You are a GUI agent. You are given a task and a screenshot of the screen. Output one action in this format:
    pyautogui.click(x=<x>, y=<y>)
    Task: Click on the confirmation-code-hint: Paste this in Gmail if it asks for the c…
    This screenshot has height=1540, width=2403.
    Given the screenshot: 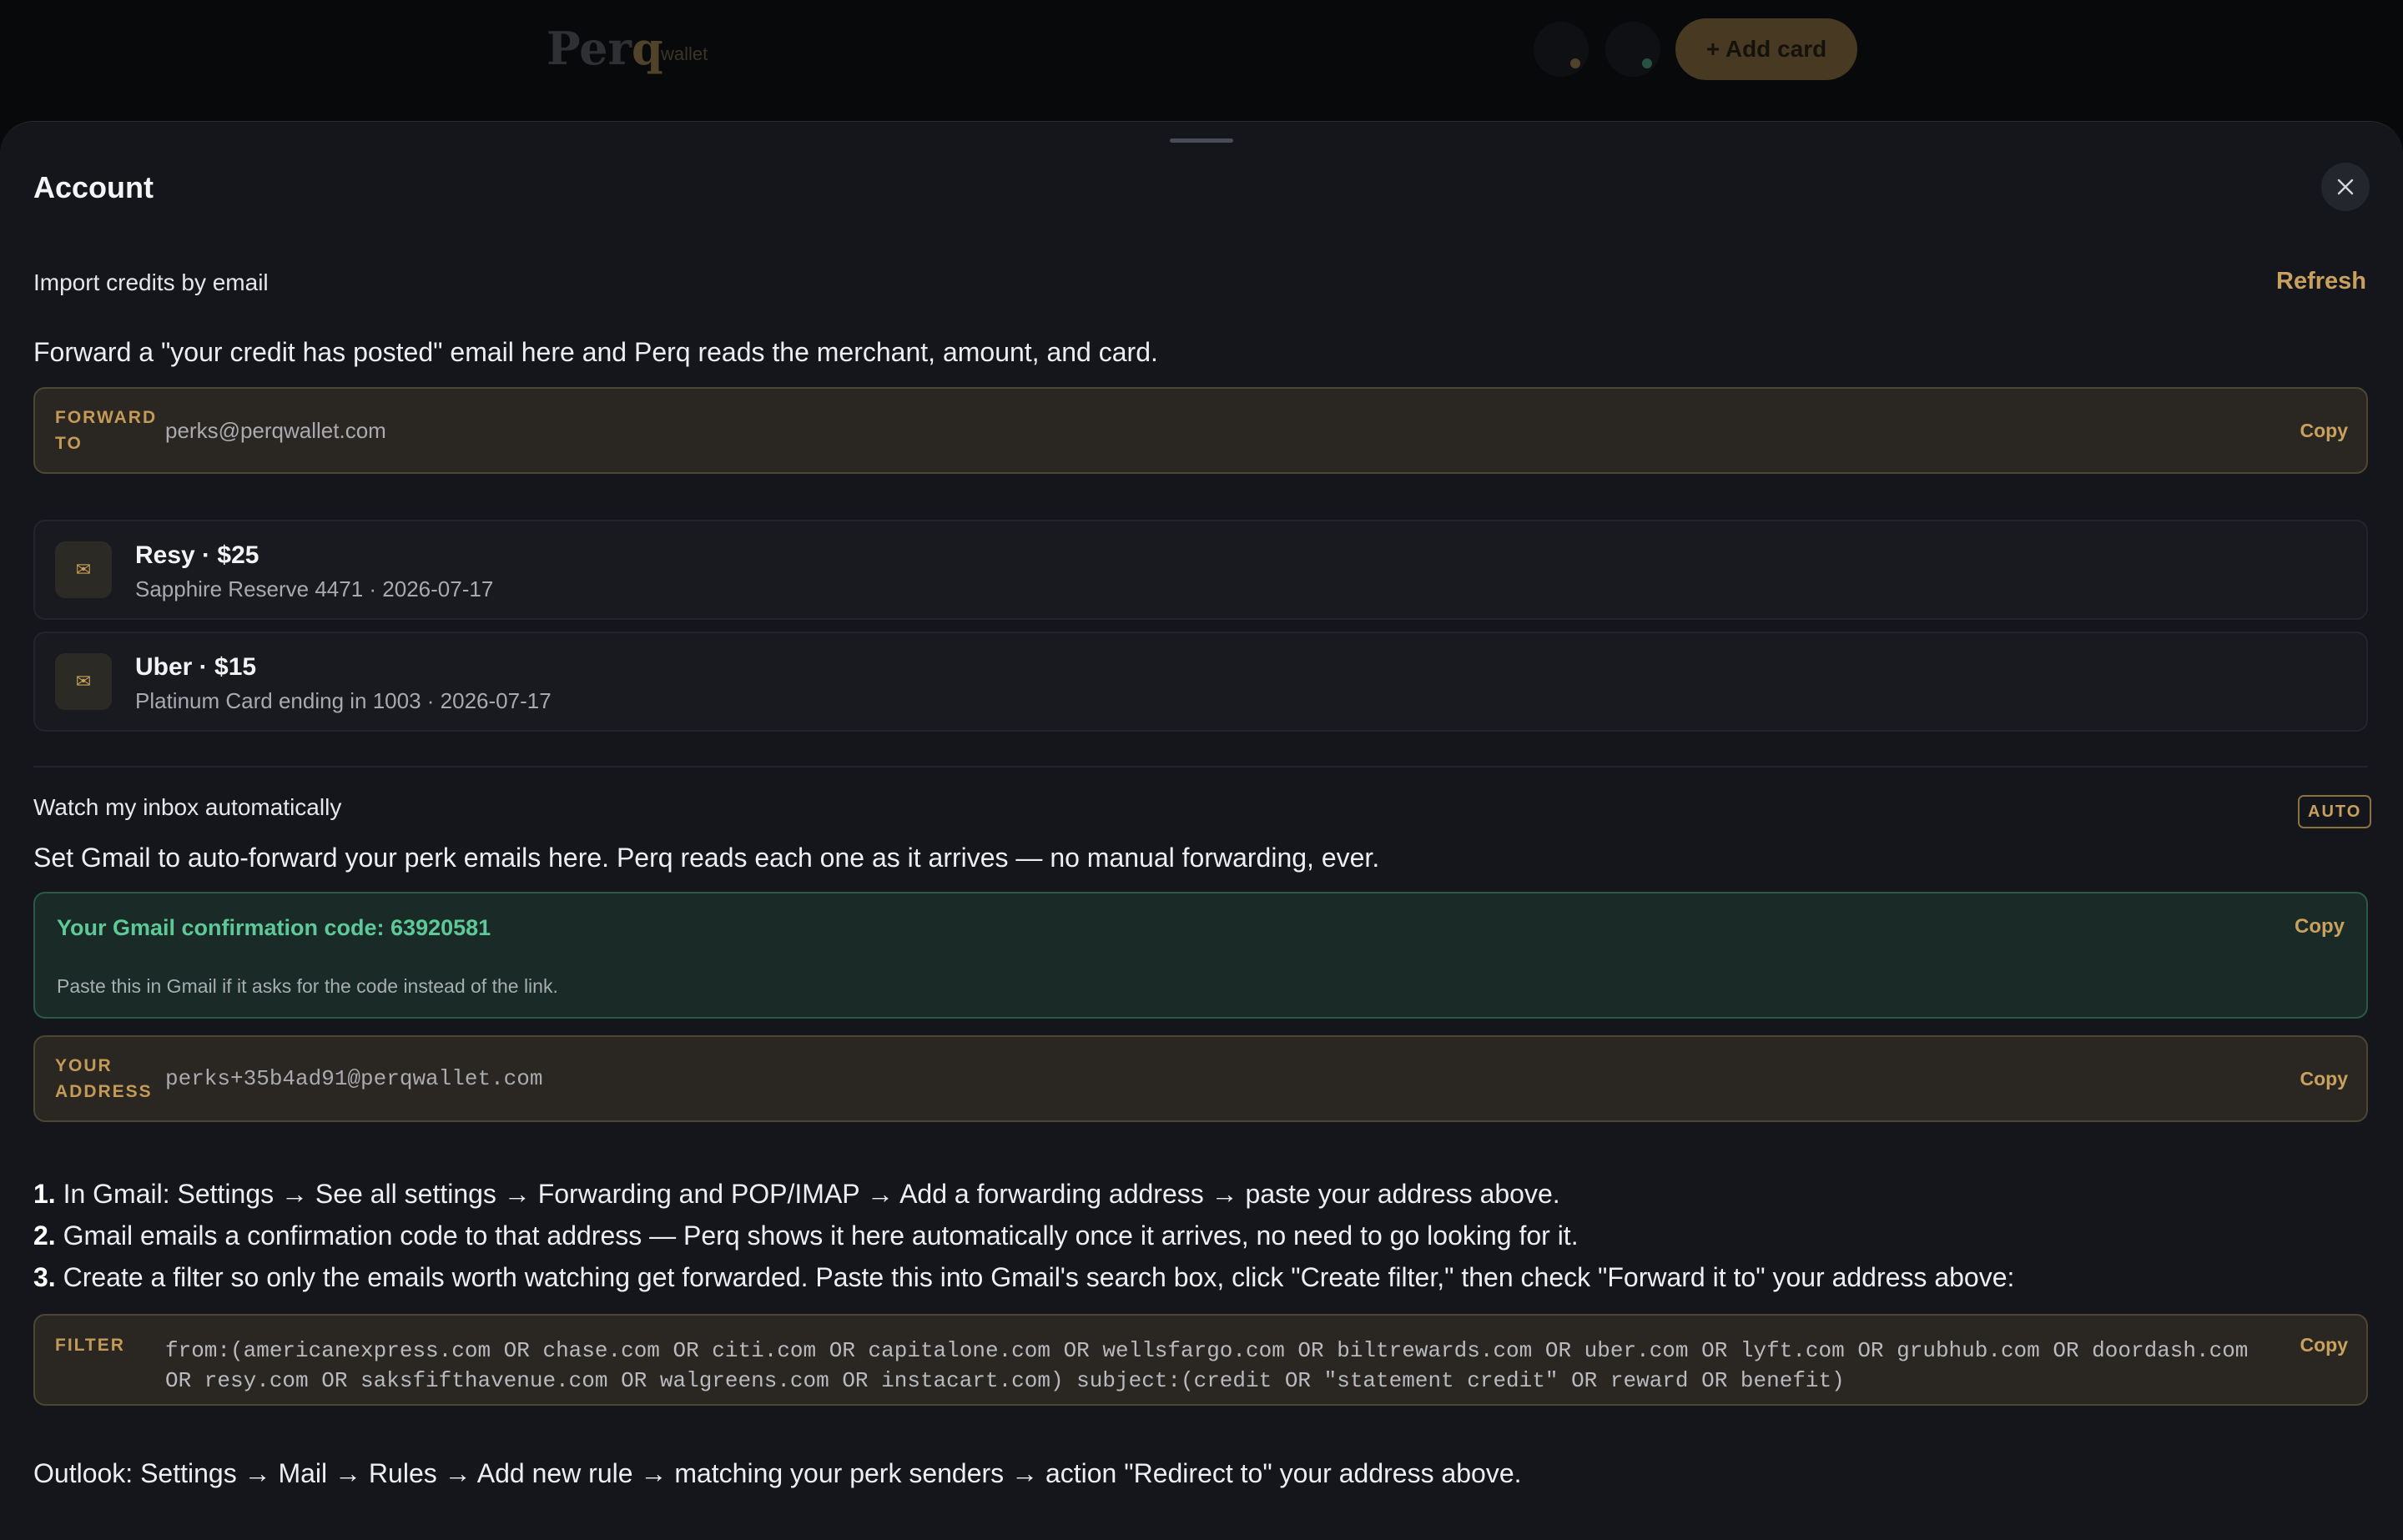 What is the action you would take?
    pyautogui.click(x=307, y=986)
    